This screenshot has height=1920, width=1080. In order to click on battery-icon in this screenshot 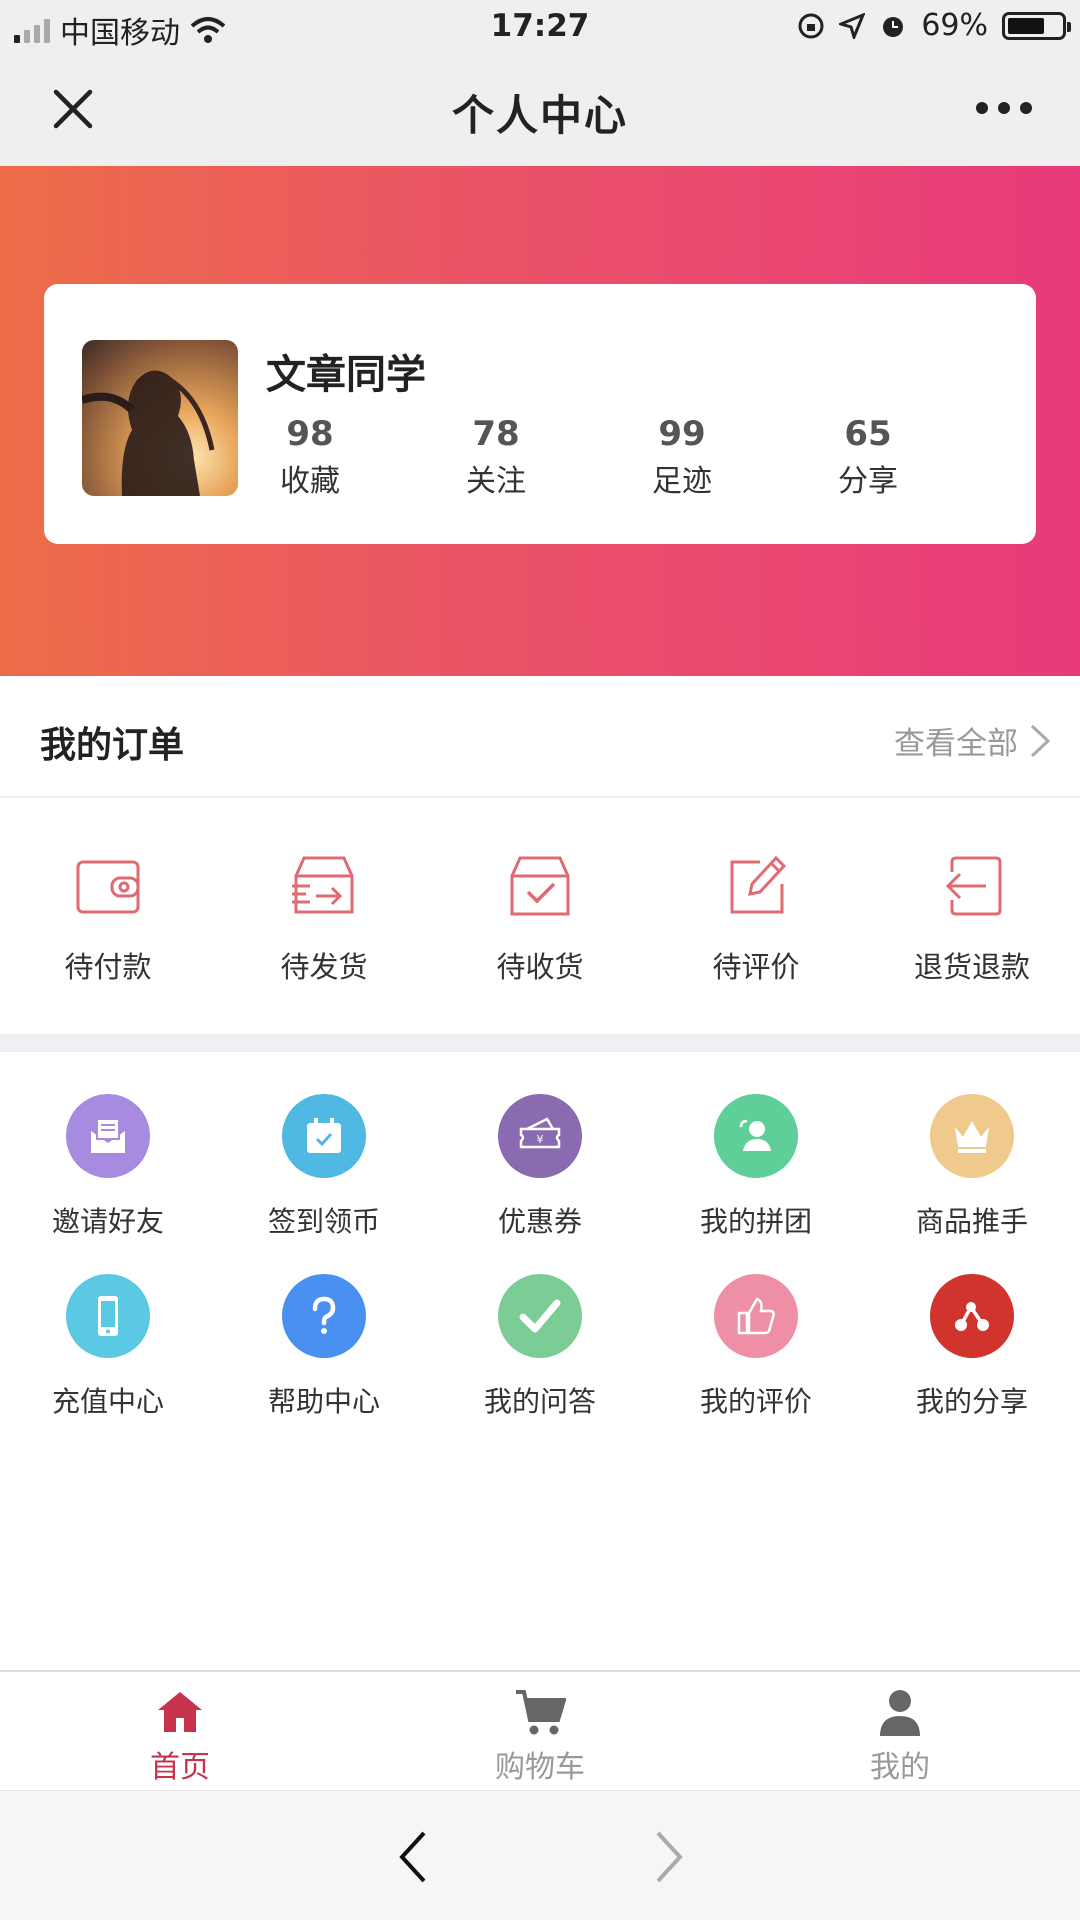, I will do `click(1036, 25)`.